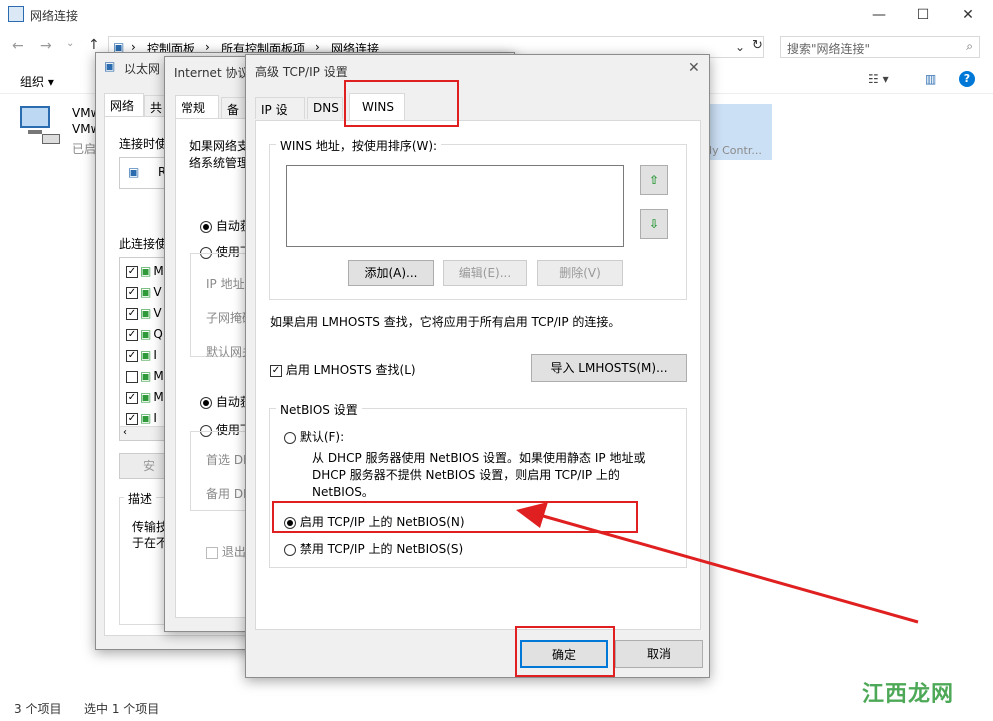 The image size is (993, 721). What do you see at coordinates (717, 563) in the screenshot?
I see `annotation-arrow` at bounding box center [717, 563].